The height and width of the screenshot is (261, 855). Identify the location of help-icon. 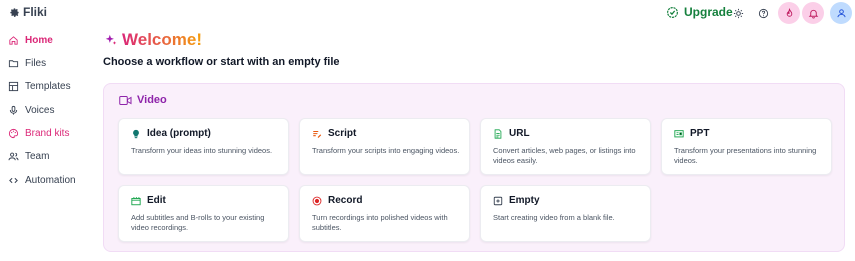
(763, 13).